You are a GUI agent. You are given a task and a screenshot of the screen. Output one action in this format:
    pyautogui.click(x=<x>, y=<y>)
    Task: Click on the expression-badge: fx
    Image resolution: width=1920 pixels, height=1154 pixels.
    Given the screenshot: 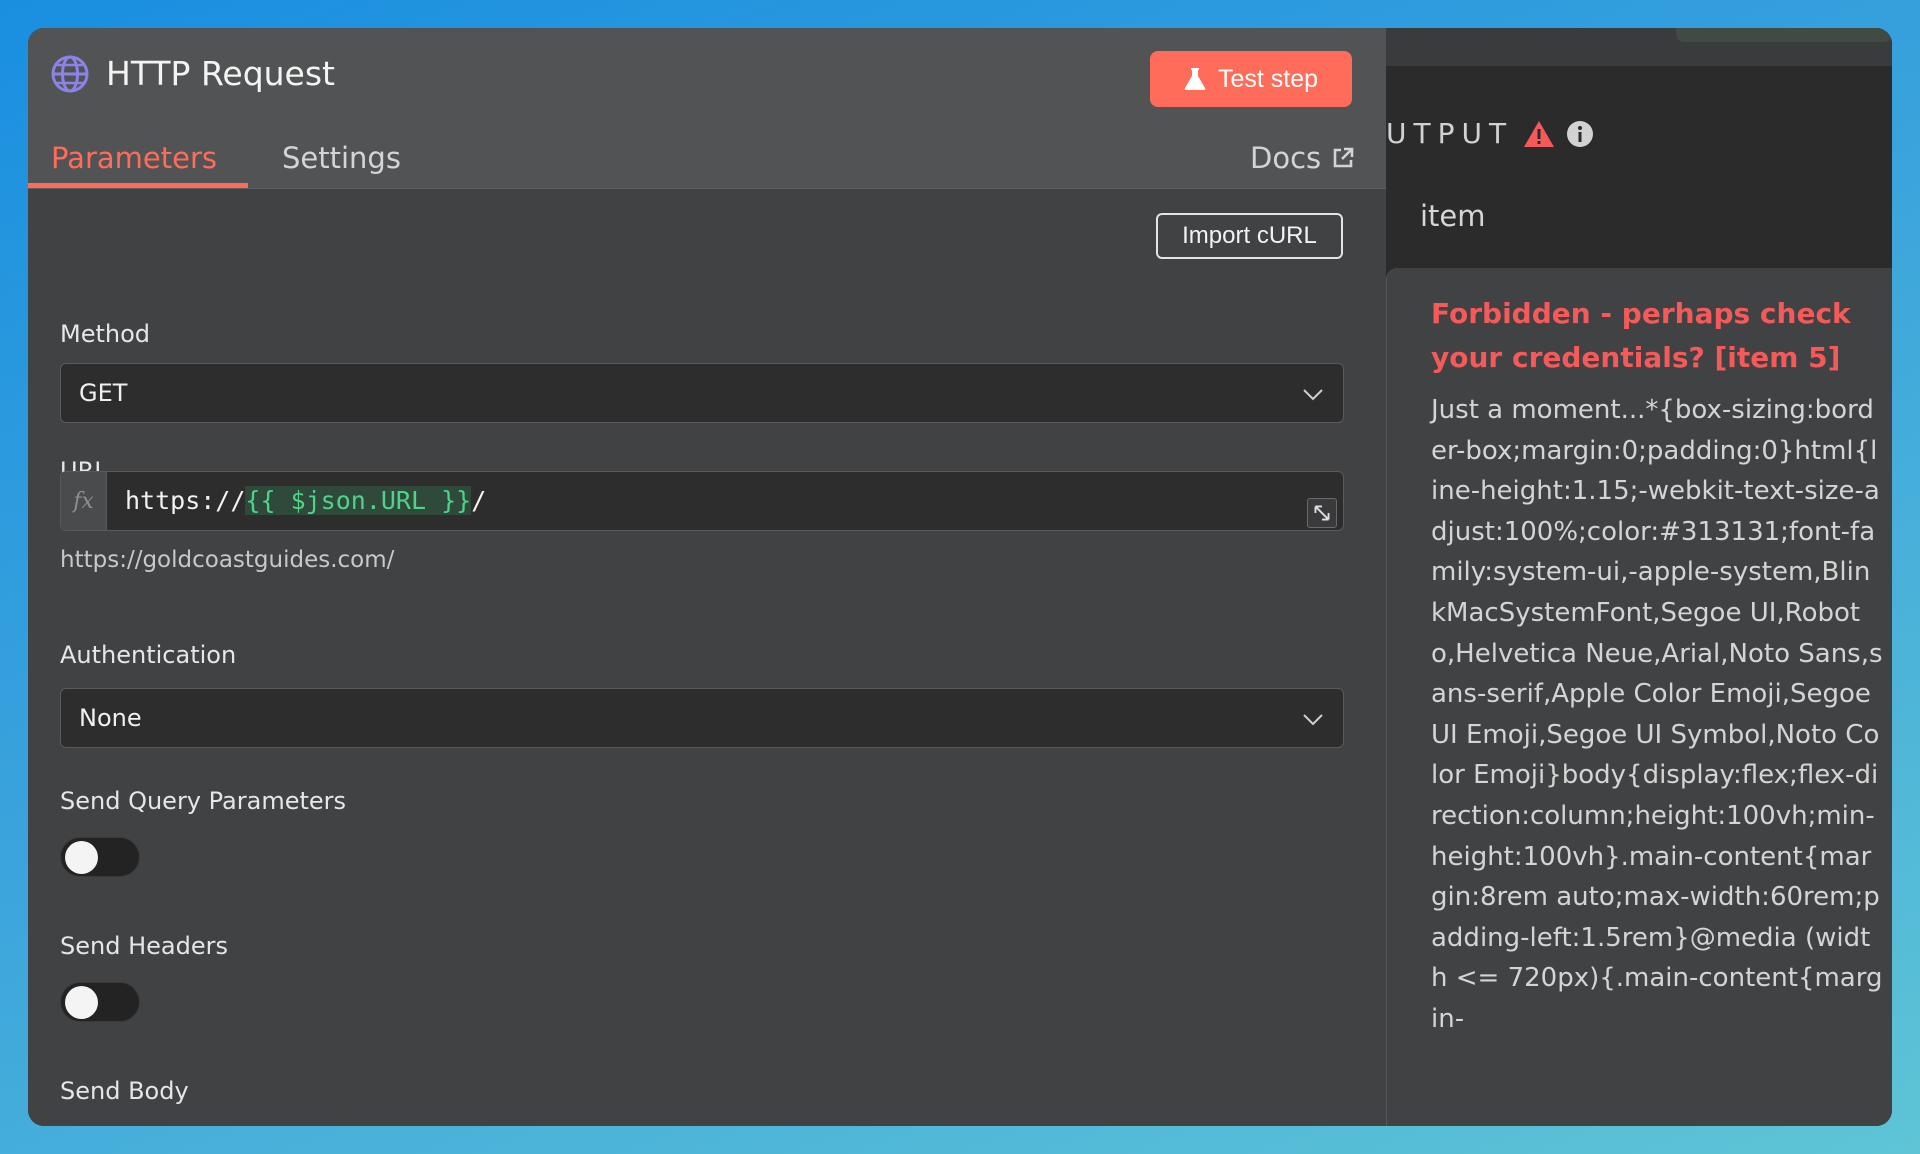 What is the action you would take?
    pyautogui.click(x=84, y=501)
    